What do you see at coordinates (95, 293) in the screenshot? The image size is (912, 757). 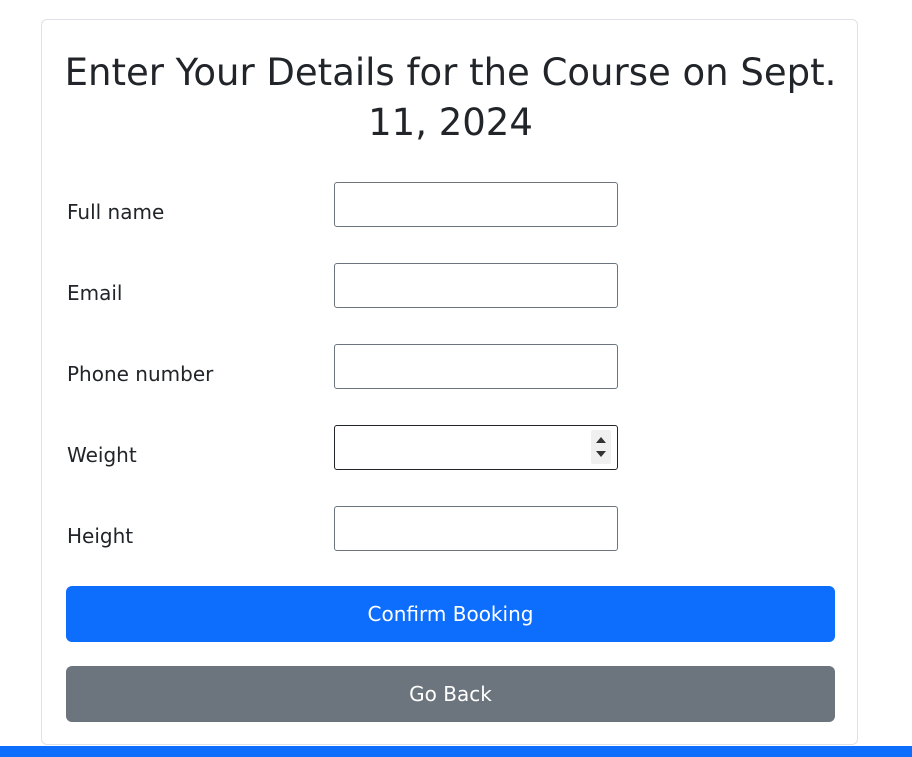 I see `email-label: Email` at bounding box center [95, 293].